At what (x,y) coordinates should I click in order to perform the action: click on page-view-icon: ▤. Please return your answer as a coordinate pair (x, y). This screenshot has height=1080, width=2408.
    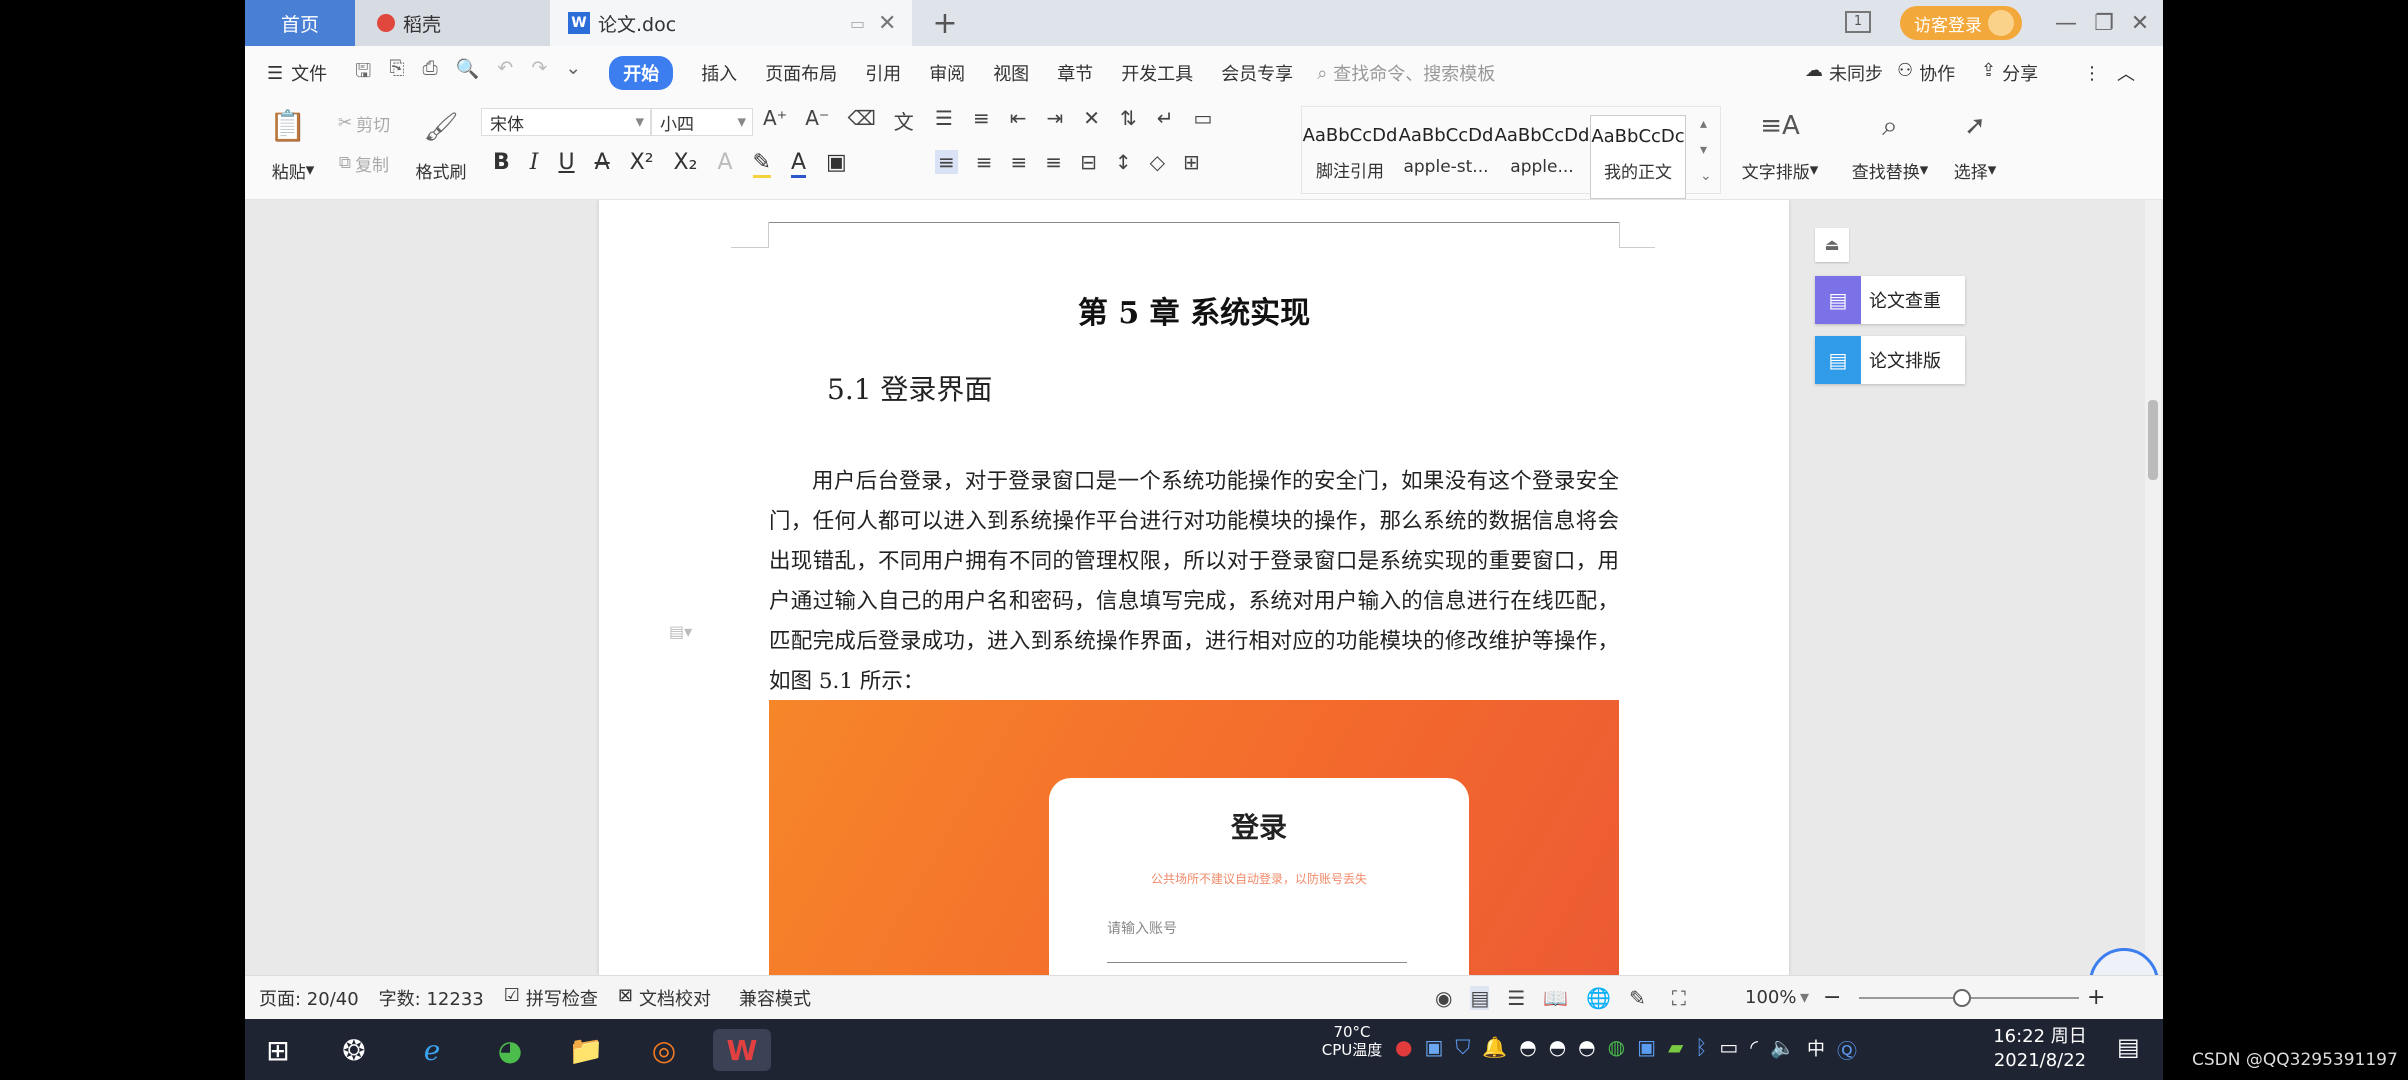
    Looking at the image, I should click on (1480, 997).